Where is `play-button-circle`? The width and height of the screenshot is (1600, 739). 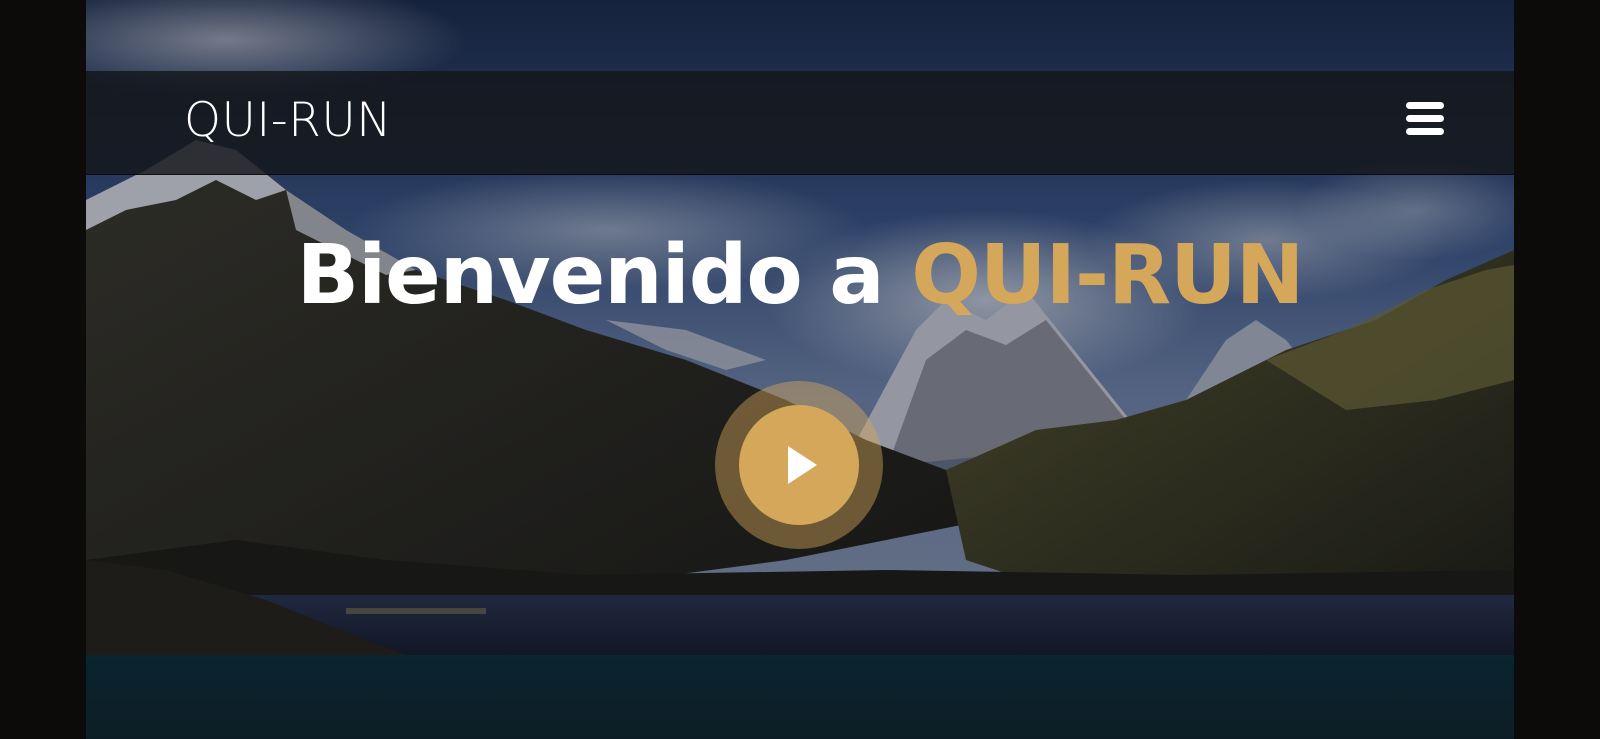
play-button-circle is located at coordinates (799, 465).